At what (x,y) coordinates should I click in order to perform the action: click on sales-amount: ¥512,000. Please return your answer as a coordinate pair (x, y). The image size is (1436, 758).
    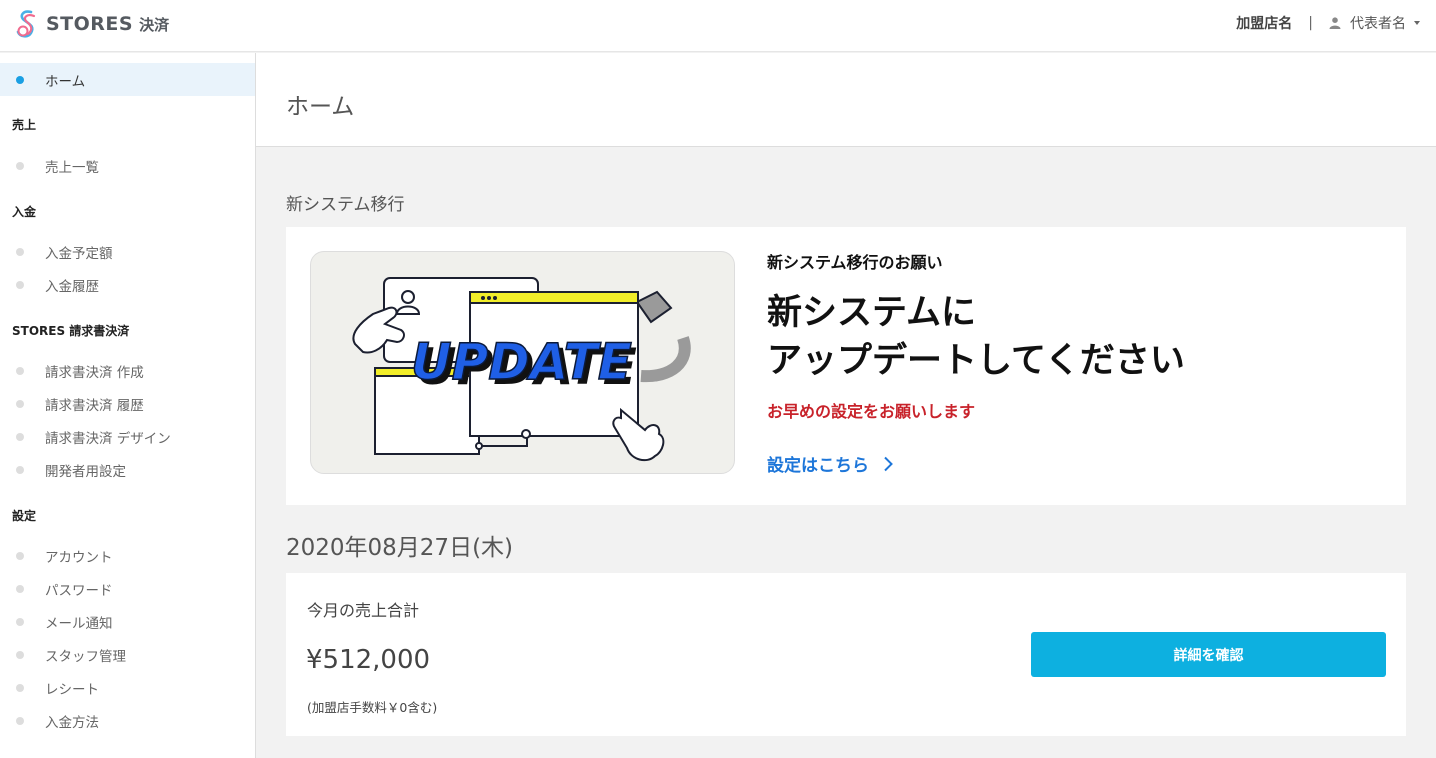
    Looking at the image, I should click on (368, 660).